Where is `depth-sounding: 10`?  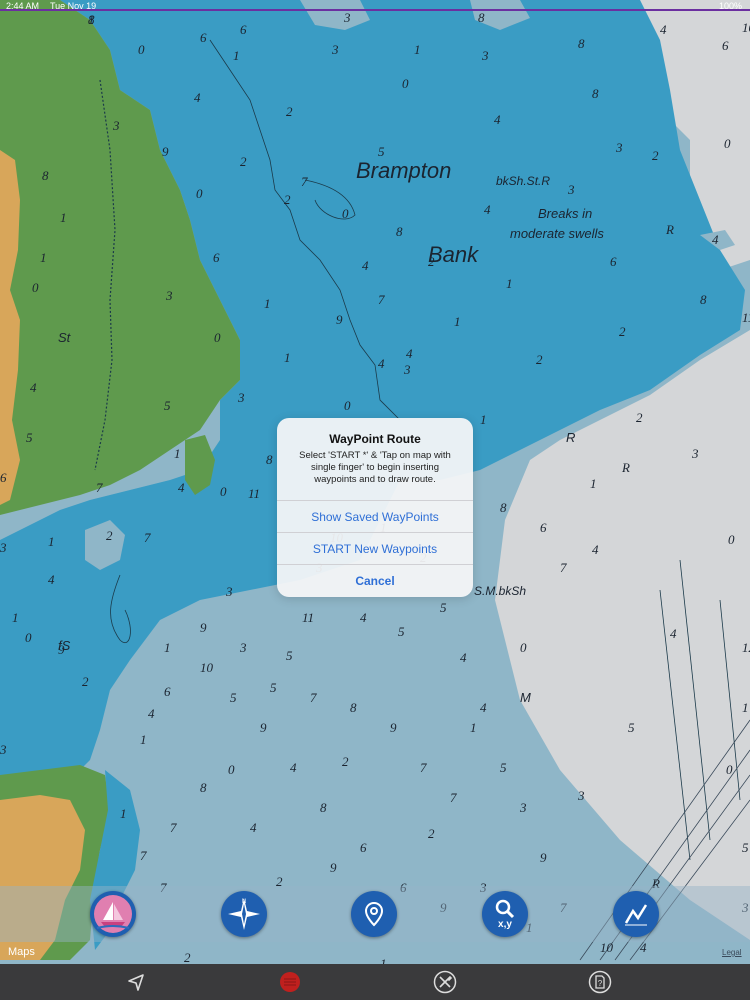 depth-sounding: 10 is located at coordinates (606, 947).